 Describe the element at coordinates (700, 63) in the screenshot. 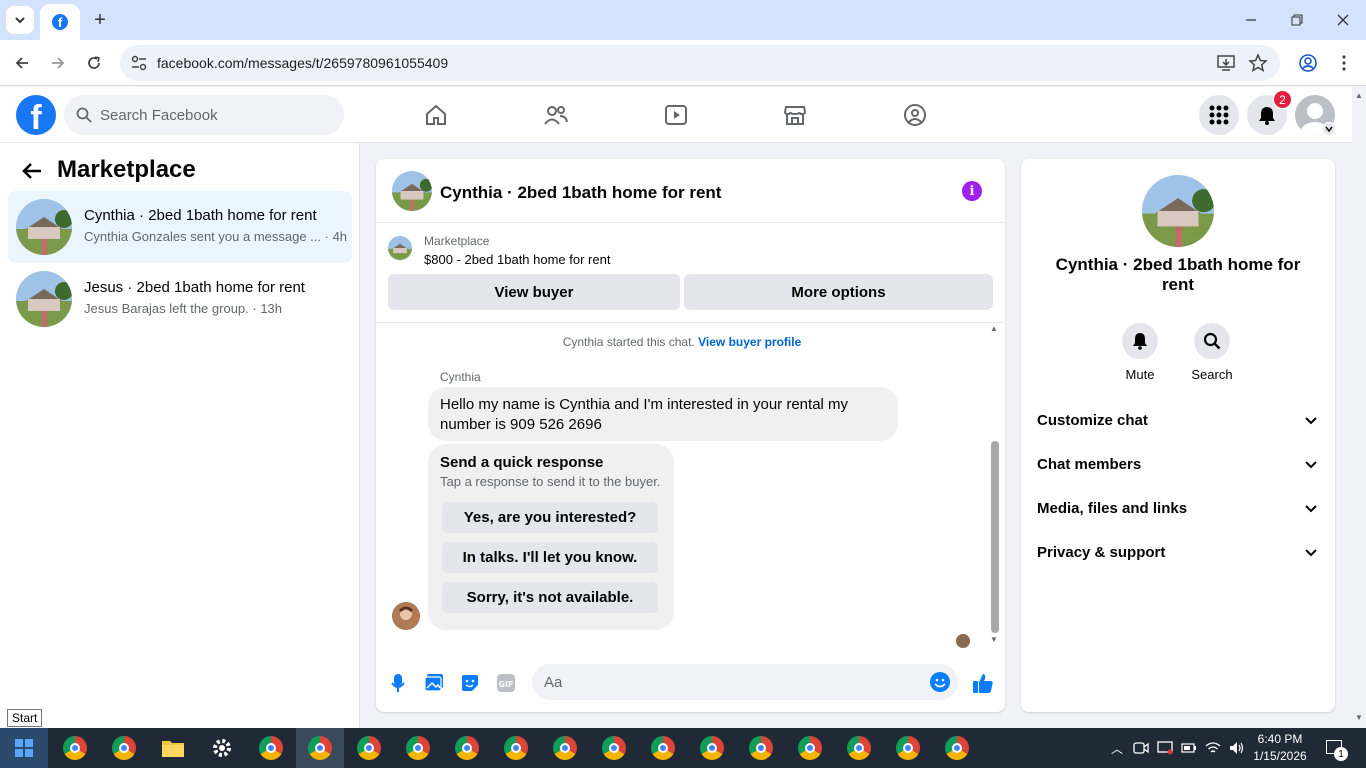

I see `address-bar: facebook.com/messages/t/2659780961055409` at that location.